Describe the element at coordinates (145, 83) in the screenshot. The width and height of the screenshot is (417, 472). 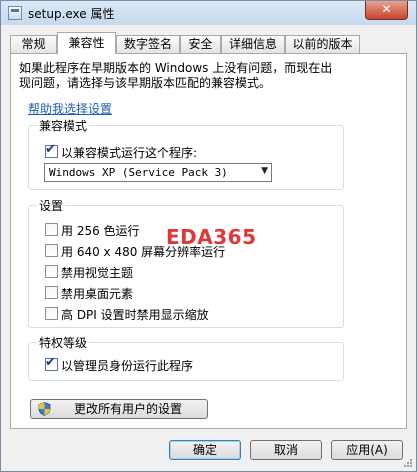
I see `description-line: 现问题，请选择与该早期版本匹配的兼容模式。` at that location.